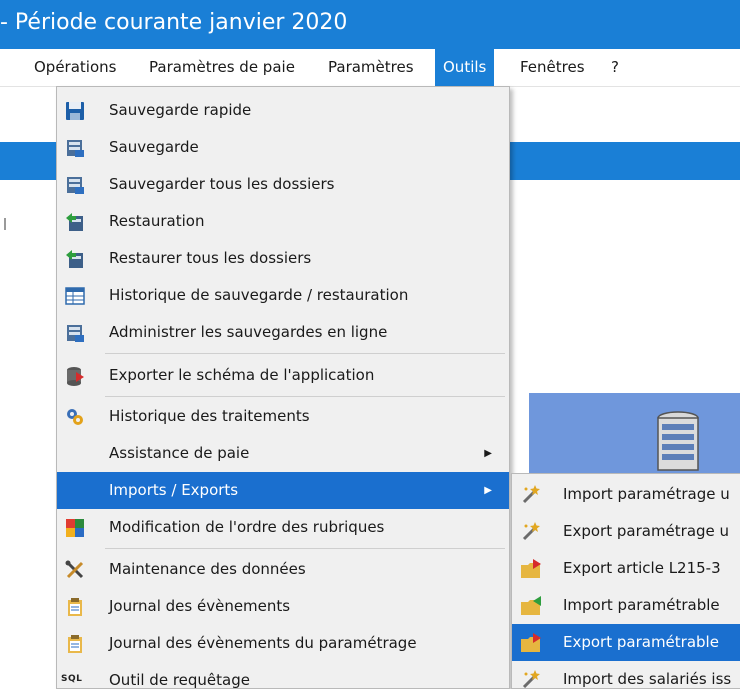 This screenshot has height=689, width=740. Describe the element at coordinates (283, 453) in the screenshot. I see `menu-item-assistance-de-paie: Assistance de paie ▶` at that location.